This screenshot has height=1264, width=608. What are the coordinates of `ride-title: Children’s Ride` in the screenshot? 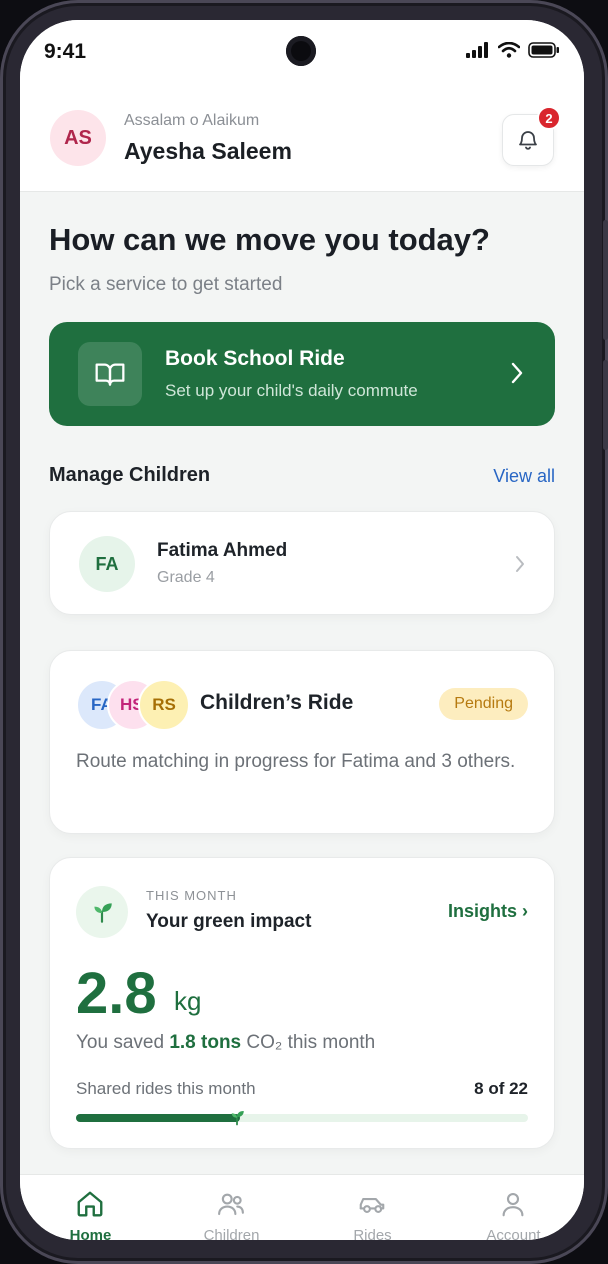 It's located at (277, 702).